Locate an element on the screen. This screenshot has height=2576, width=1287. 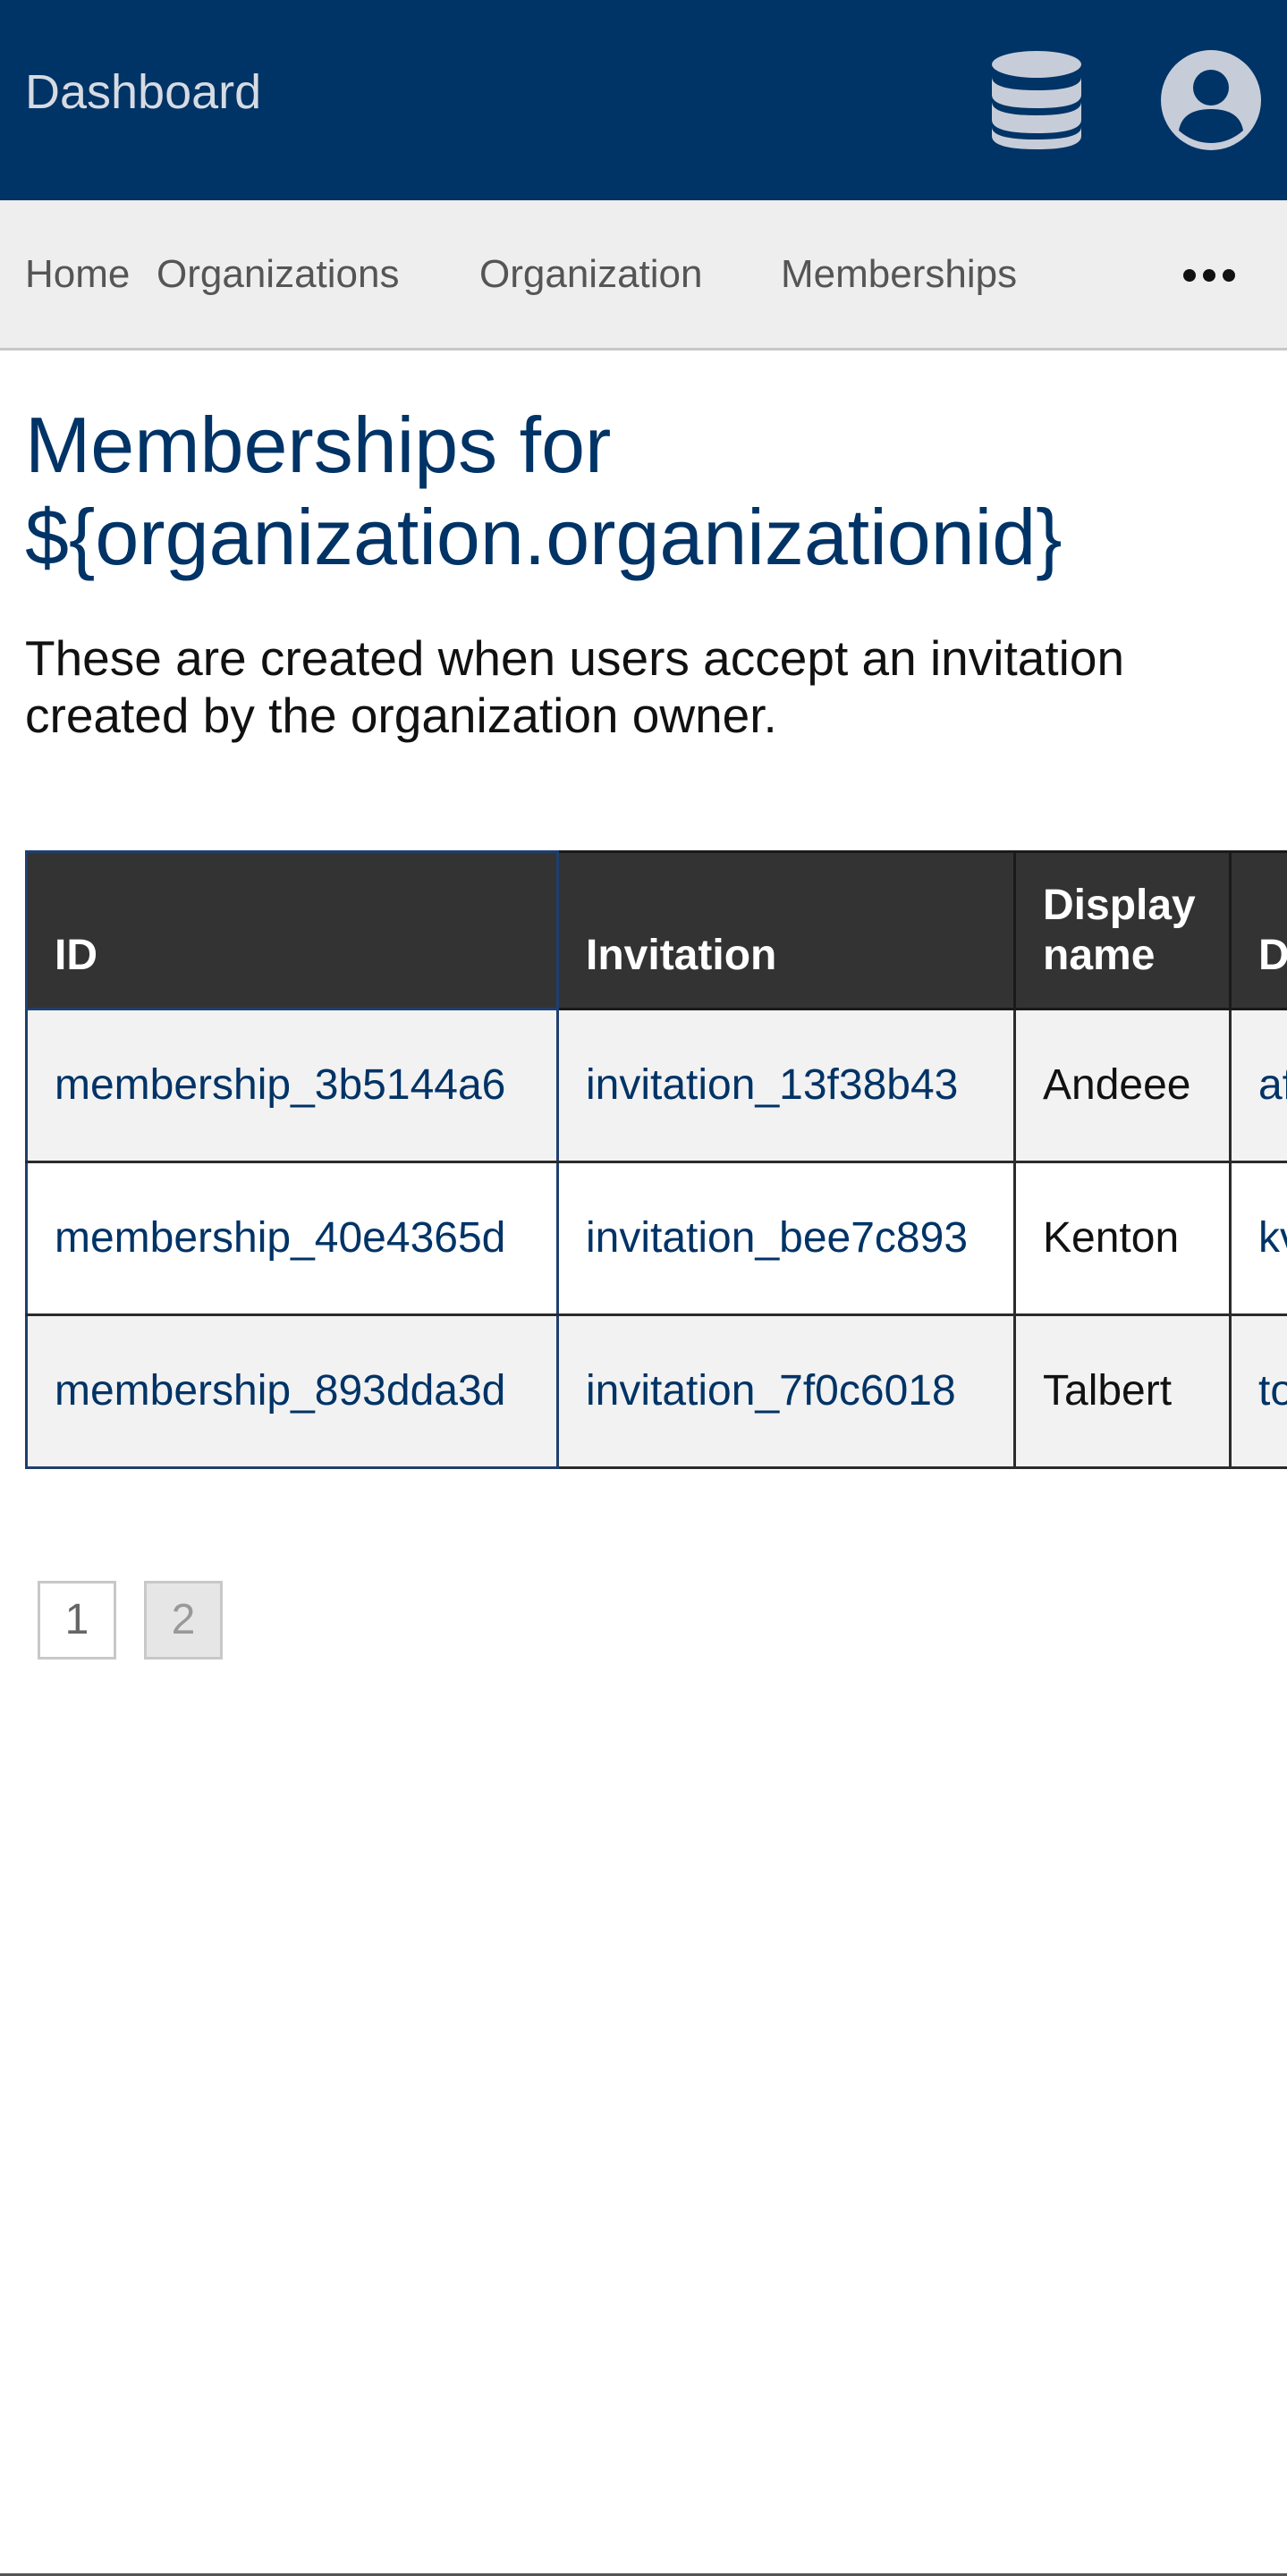
col4-link: to m is located at coordinates (1272, 1391).